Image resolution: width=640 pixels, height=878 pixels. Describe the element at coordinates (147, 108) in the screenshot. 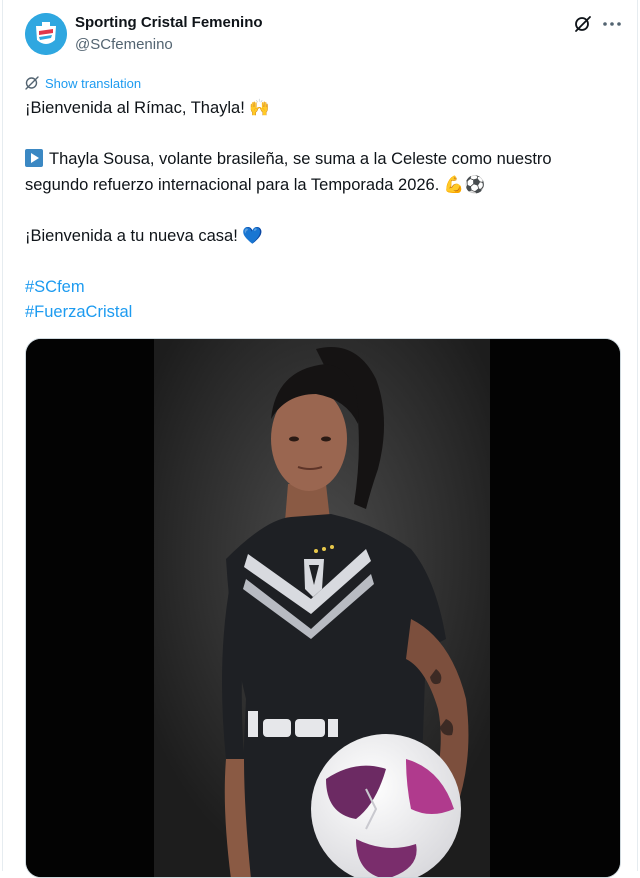

I see `tweet-line-welcome: ¡Bienvenida al Rímac, Thayla! 🙌` at that location.